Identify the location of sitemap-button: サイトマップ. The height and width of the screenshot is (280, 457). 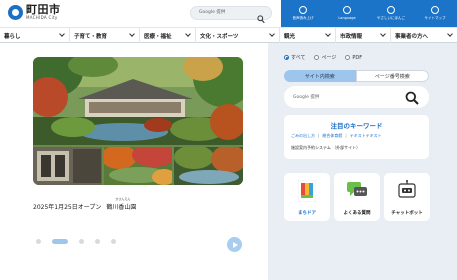
(435, 13).